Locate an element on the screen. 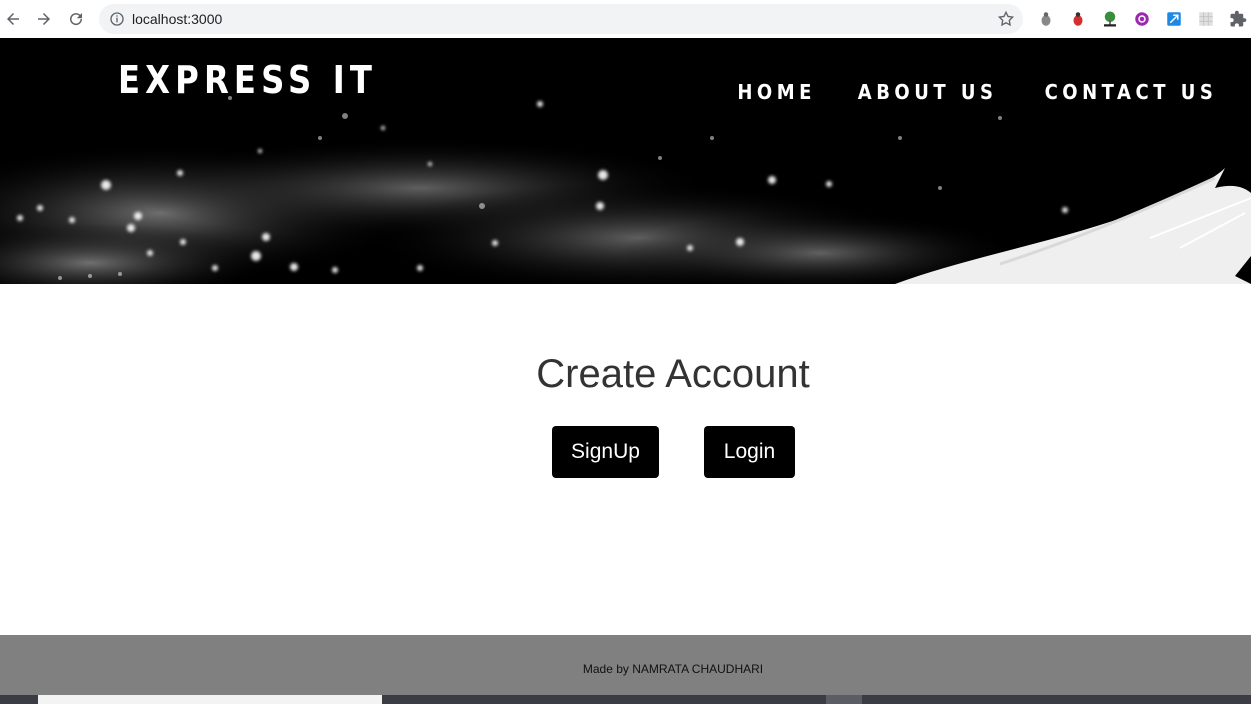 The height and width of the screenshot is (704, 1251). nav-home: HOME is located at coordinates (776, 92).